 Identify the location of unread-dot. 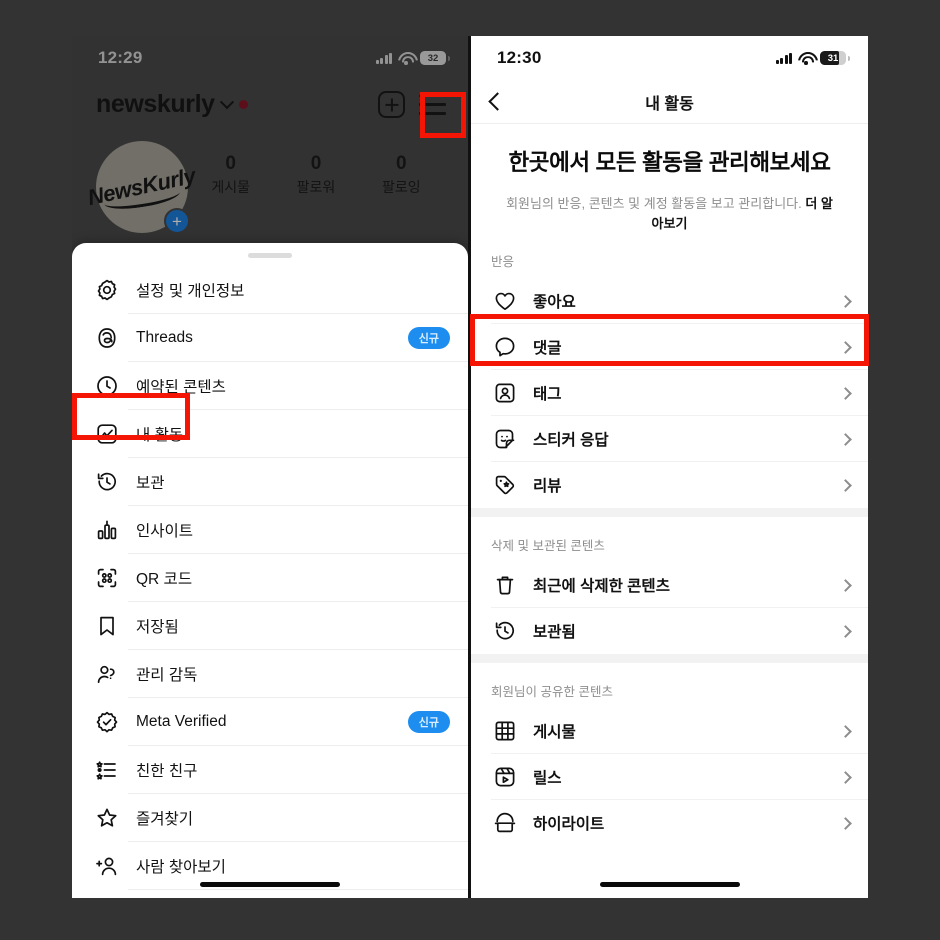
(243, 104).